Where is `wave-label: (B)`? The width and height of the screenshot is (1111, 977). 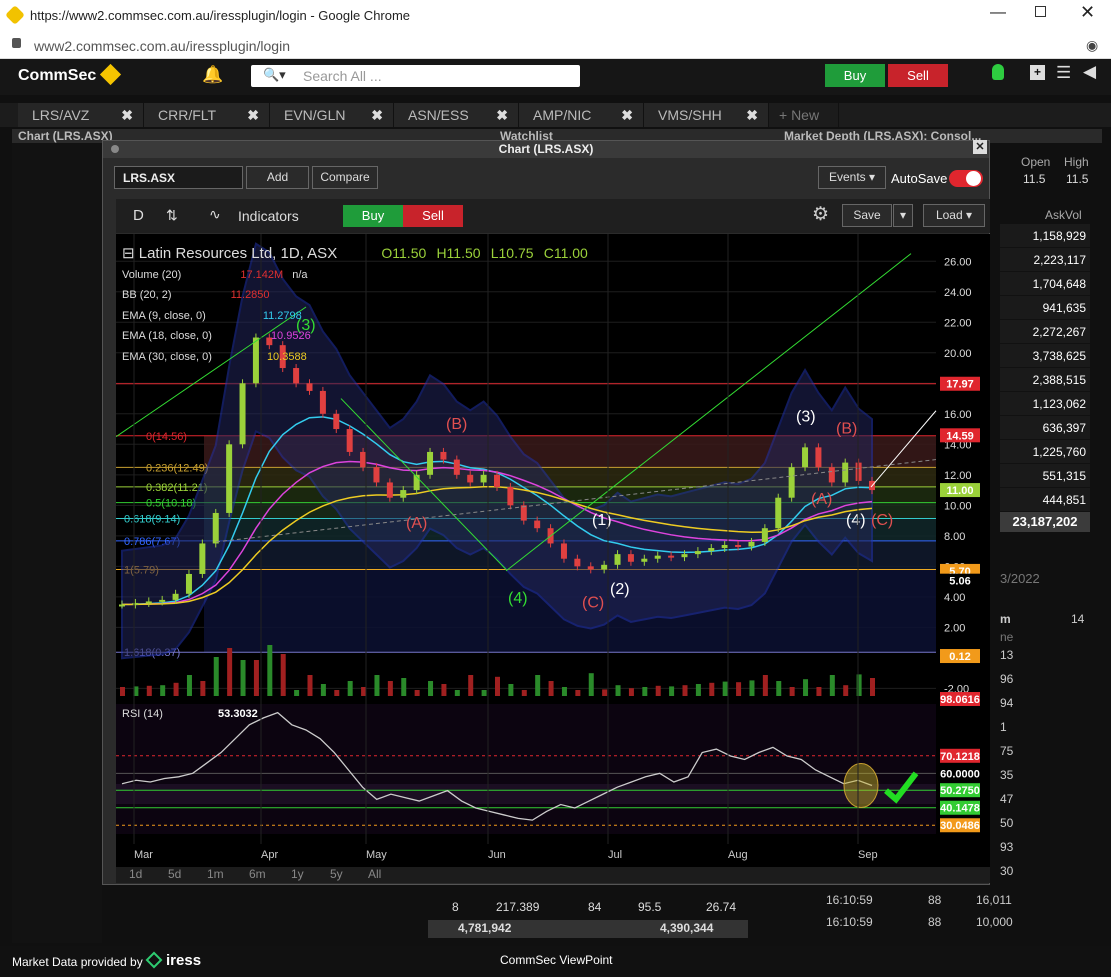 wave-label: (B) is located at coordinates (456, 424).